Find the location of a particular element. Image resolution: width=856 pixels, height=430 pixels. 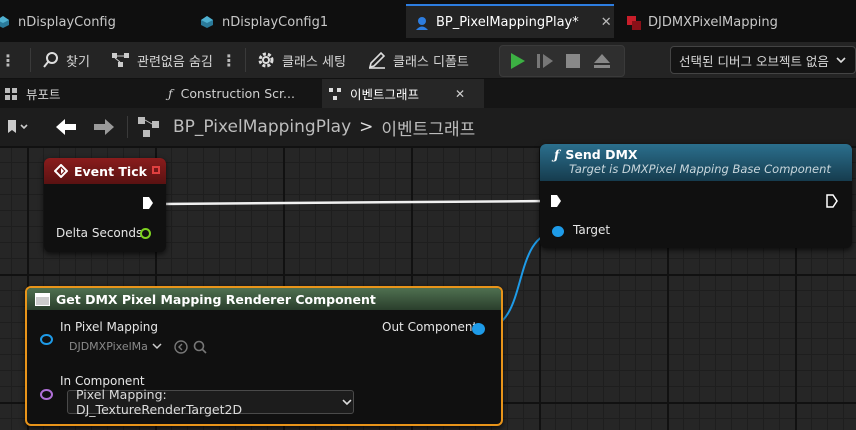

hide-unrelated-label: 관련없음 숨김 is located at coordinates (175, 62).